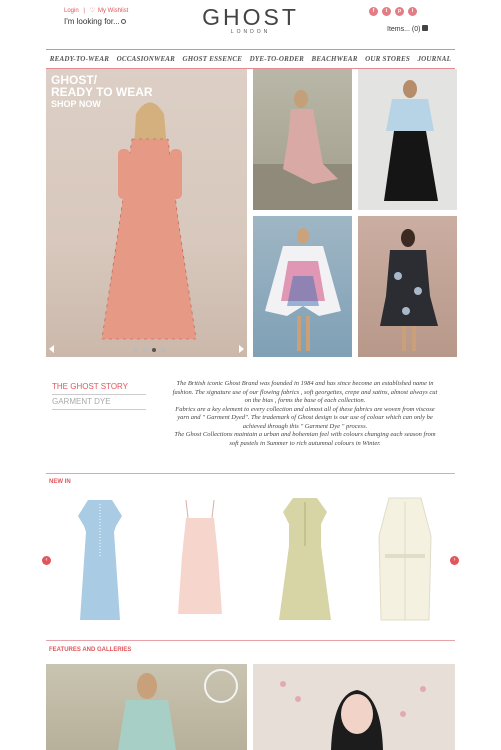 The height and width of the screenshot is (750, 501). I want to click on twitter-icon: t, so click(386, 11).